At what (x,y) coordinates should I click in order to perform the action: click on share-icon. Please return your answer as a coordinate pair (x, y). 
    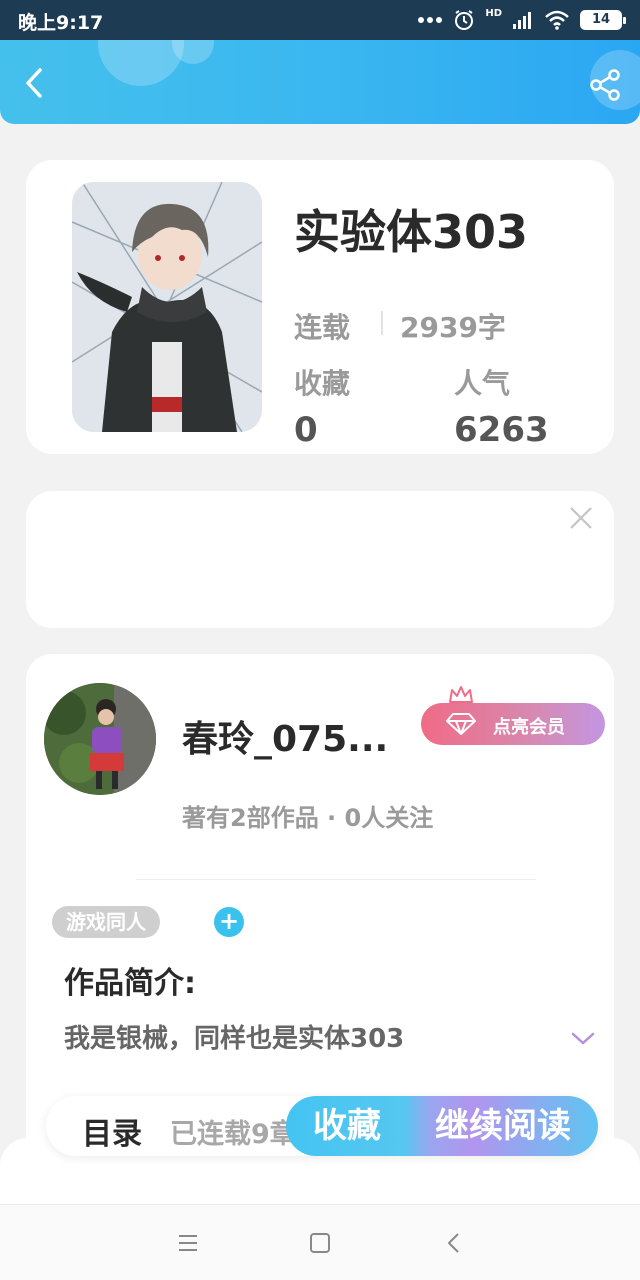
    Looking at the image, I should click on (605, 85).